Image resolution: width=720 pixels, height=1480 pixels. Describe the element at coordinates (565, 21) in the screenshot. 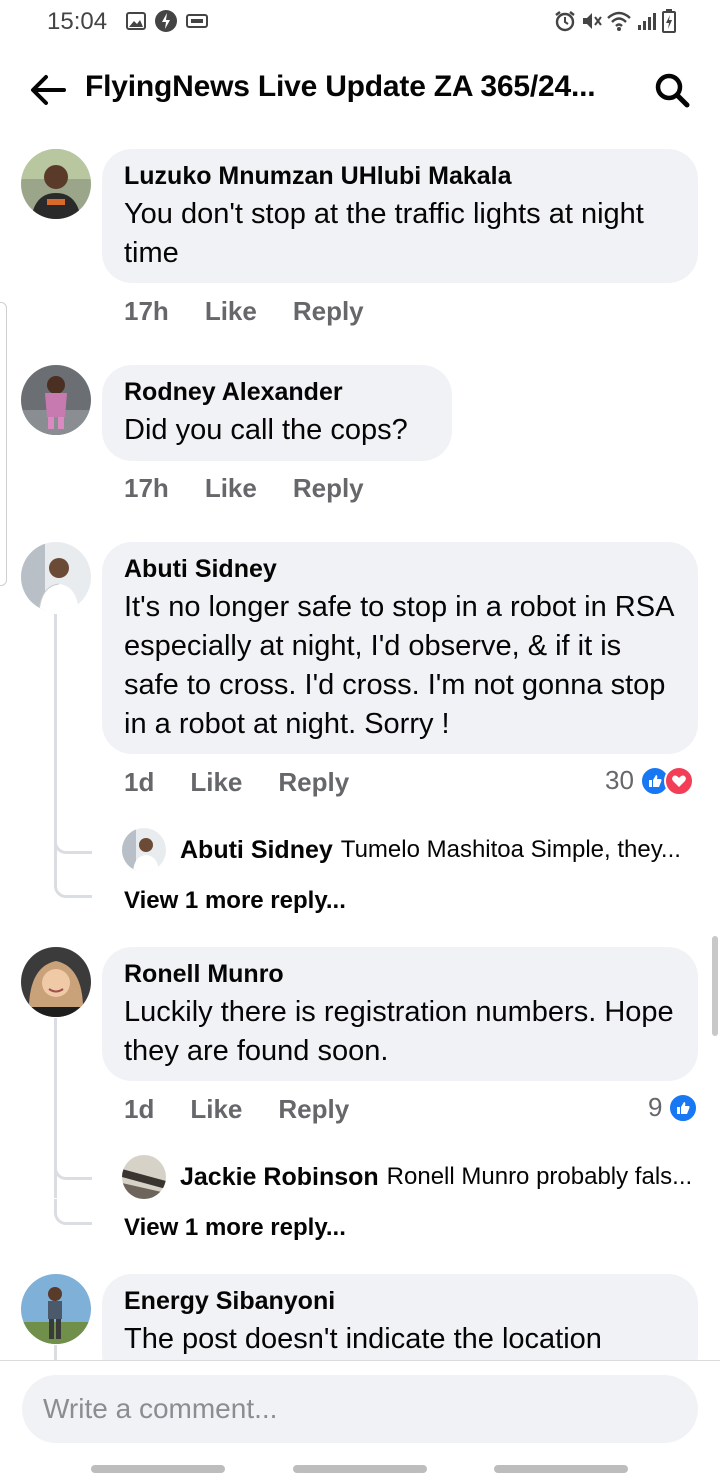

I see `alarm-icon` at that location.